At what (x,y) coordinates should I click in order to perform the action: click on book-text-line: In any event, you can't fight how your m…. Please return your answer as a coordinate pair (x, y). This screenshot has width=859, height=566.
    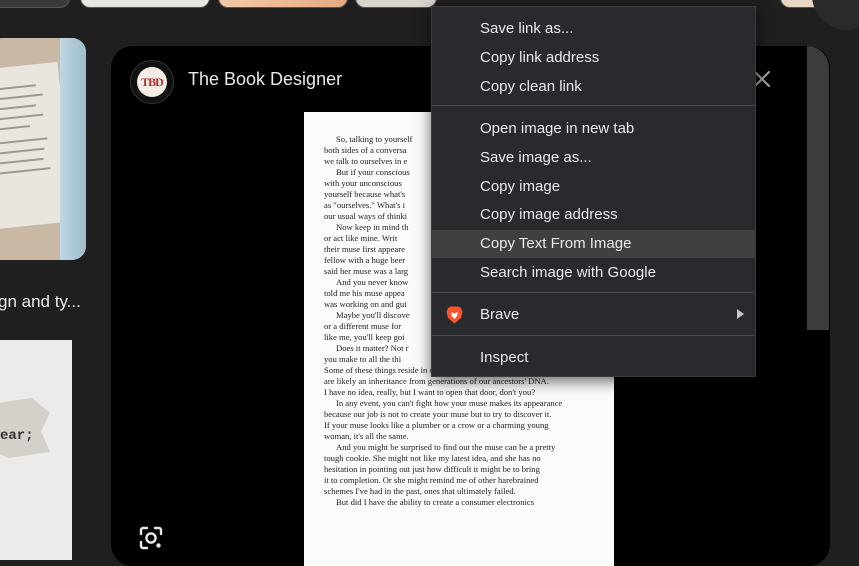
    Looking at the image, I should click on (449, 403).